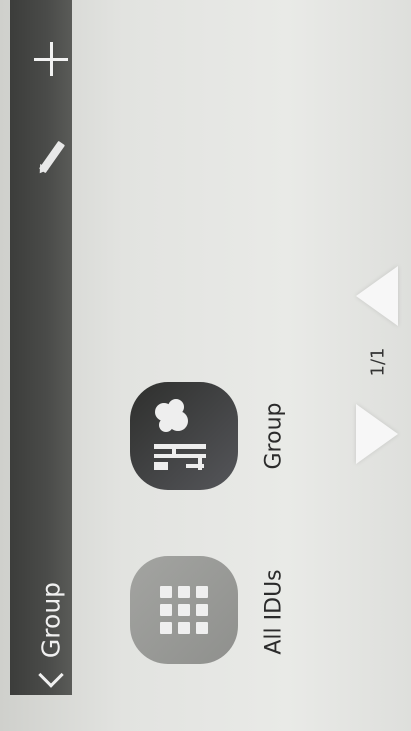  Describe the element at coordinates (51, 679) in the screenshot. I see `back-button` at that location.